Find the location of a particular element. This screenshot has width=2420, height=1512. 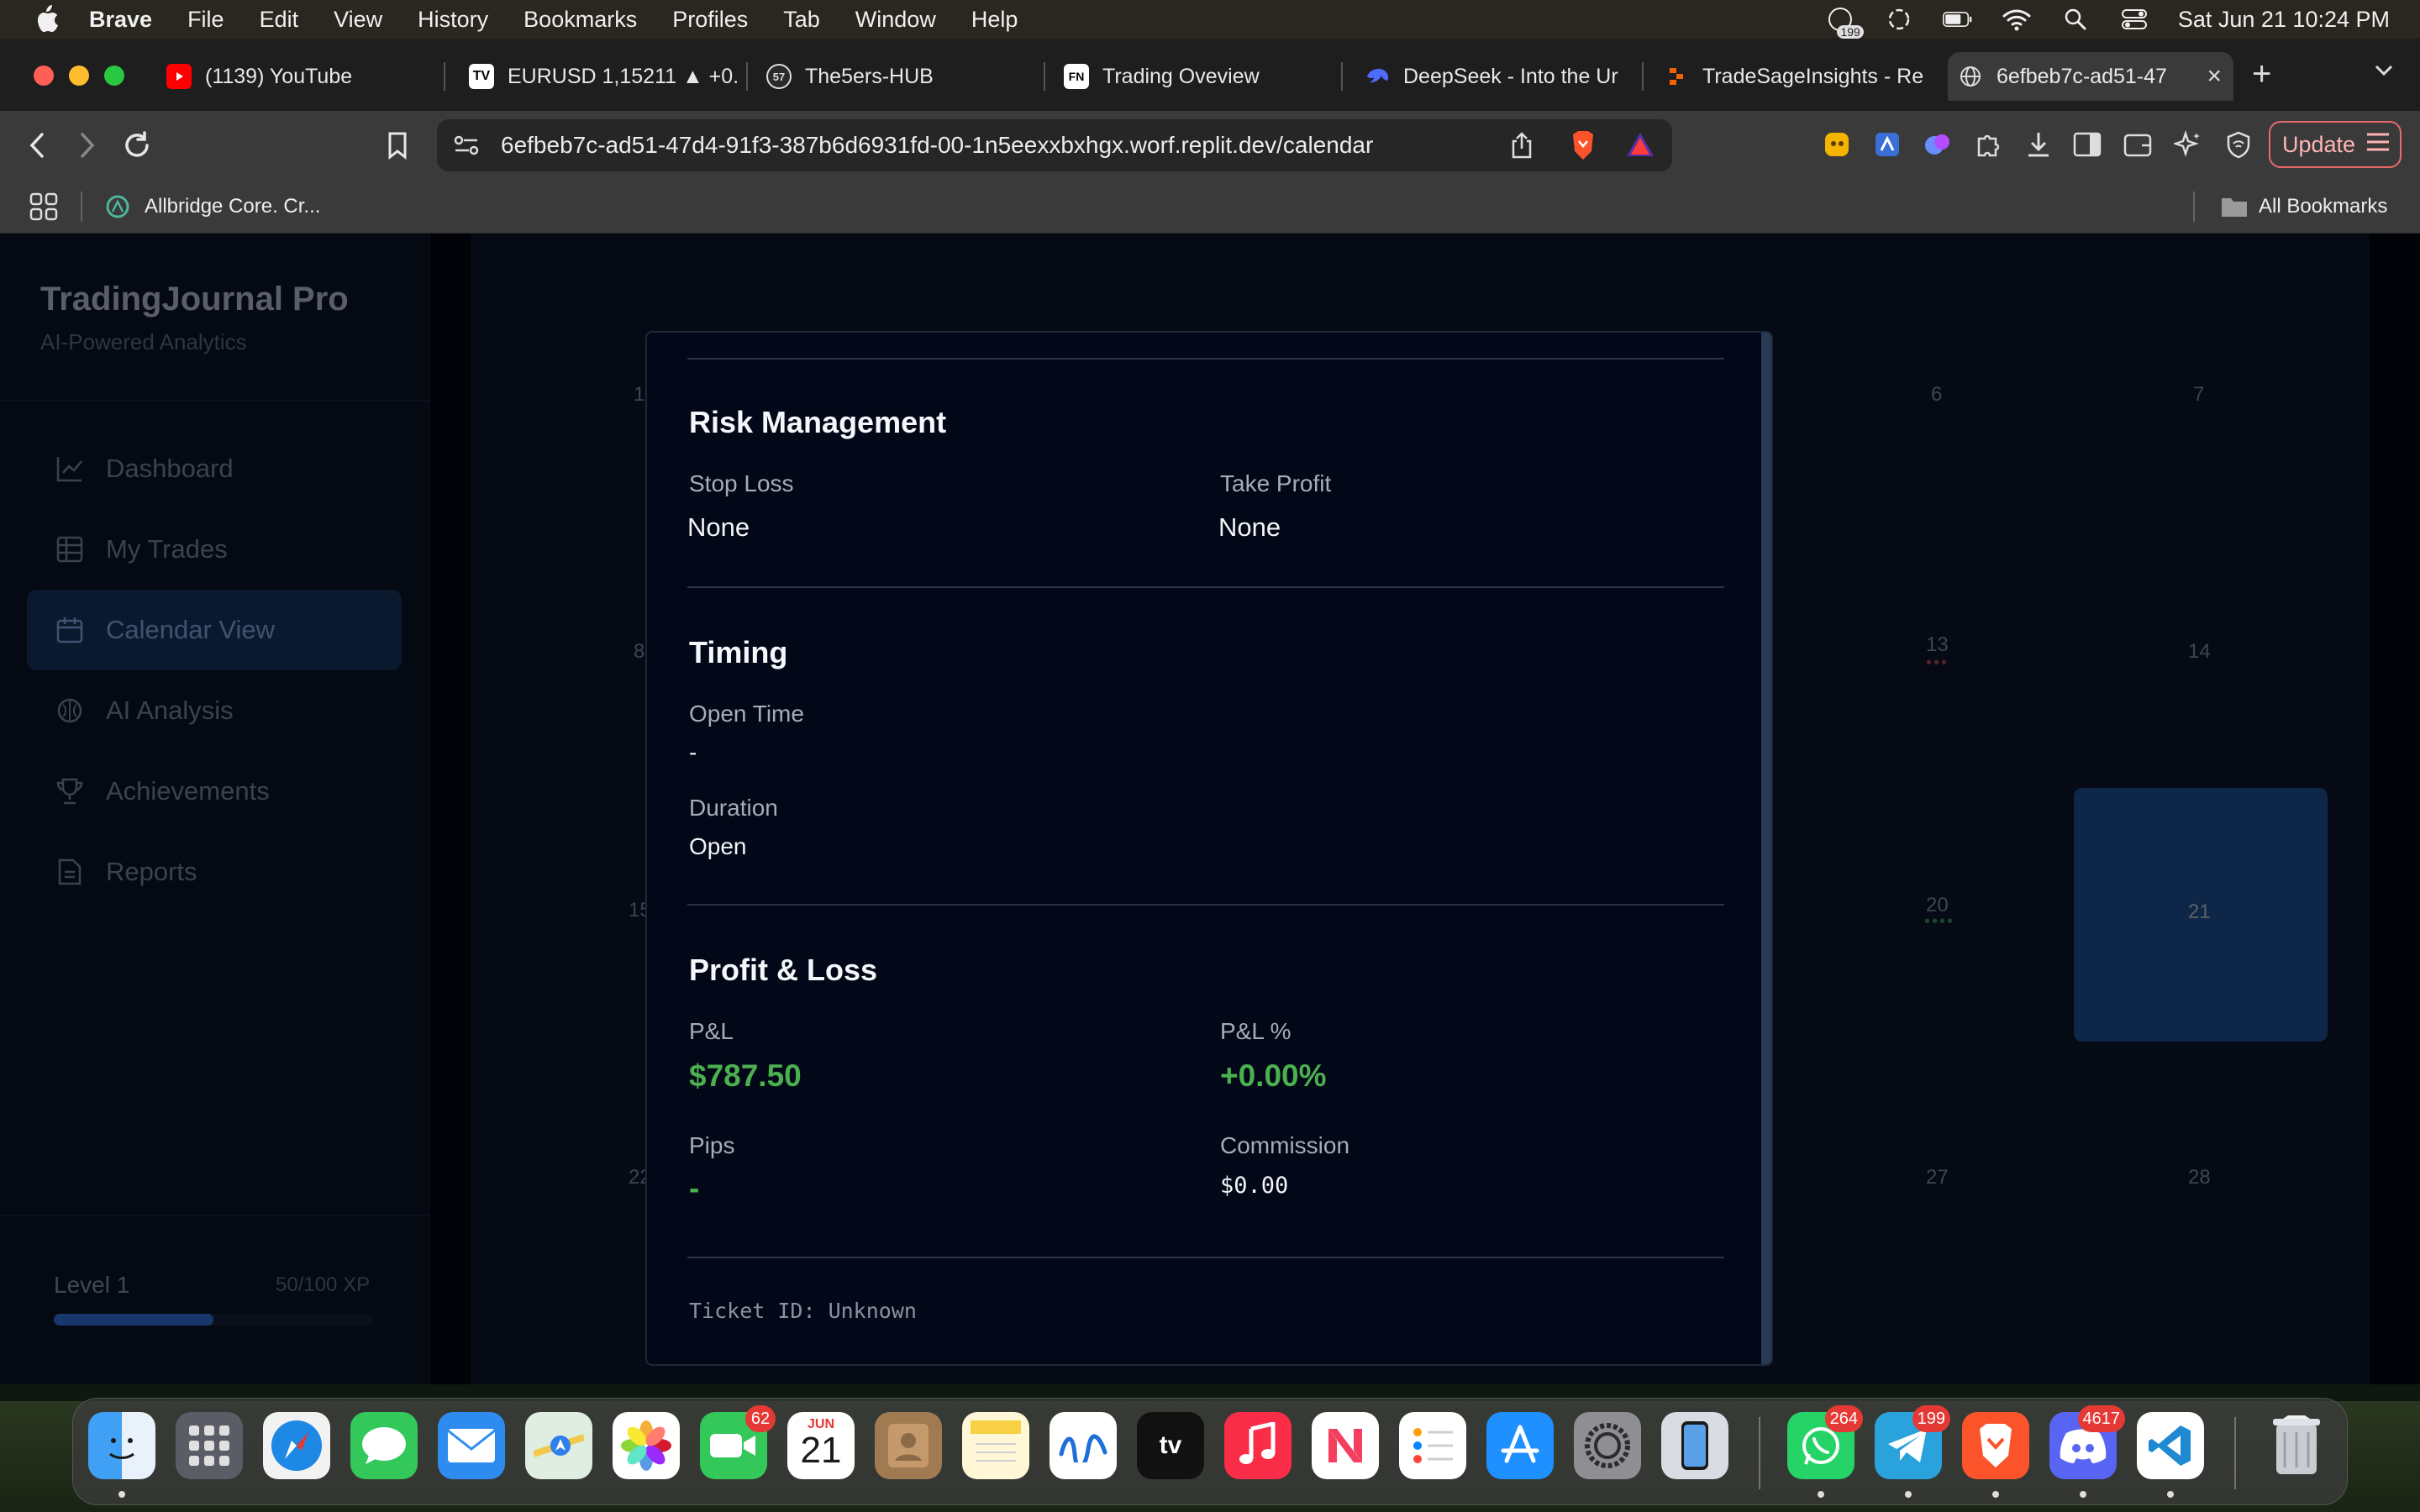

site-settings-icon is located at coordinates (466, 147).